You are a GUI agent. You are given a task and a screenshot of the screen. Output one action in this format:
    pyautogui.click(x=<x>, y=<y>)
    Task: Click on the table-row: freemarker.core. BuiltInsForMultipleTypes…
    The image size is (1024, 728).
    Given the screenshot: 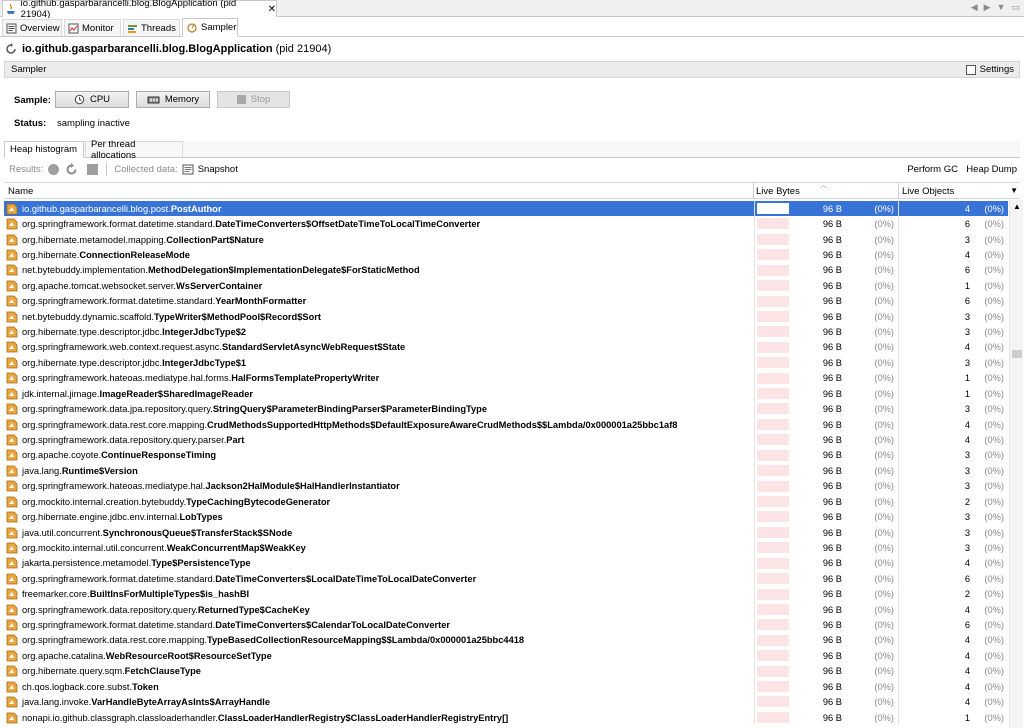 What is the action you would take?
    pyautogui.click(x=506, y=594)
    